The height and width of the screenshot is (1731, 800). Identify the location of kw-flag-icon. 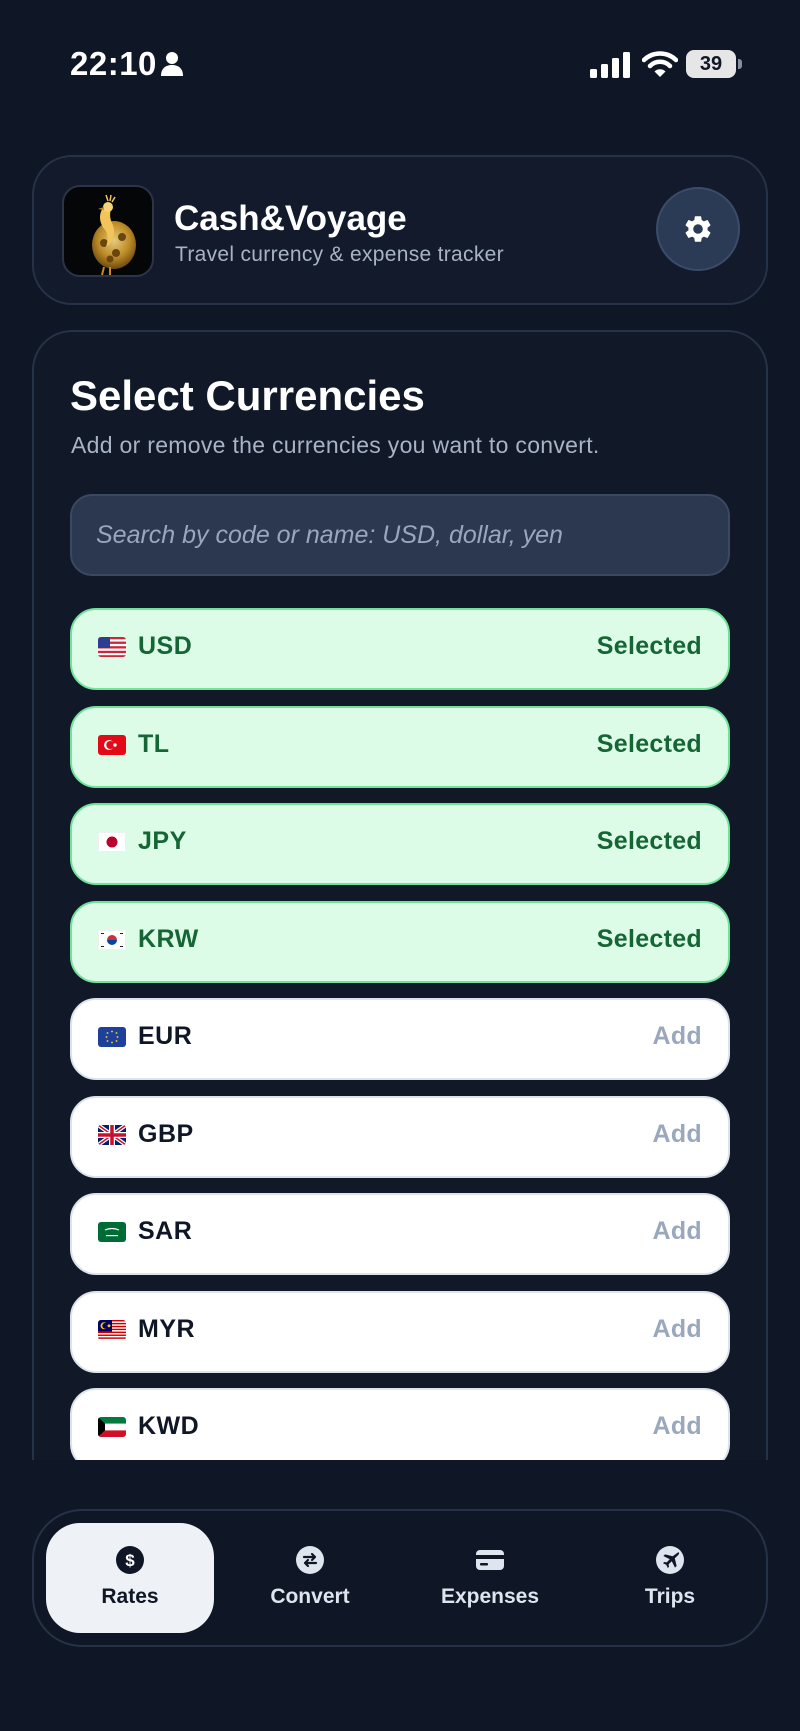
(112, 1427).